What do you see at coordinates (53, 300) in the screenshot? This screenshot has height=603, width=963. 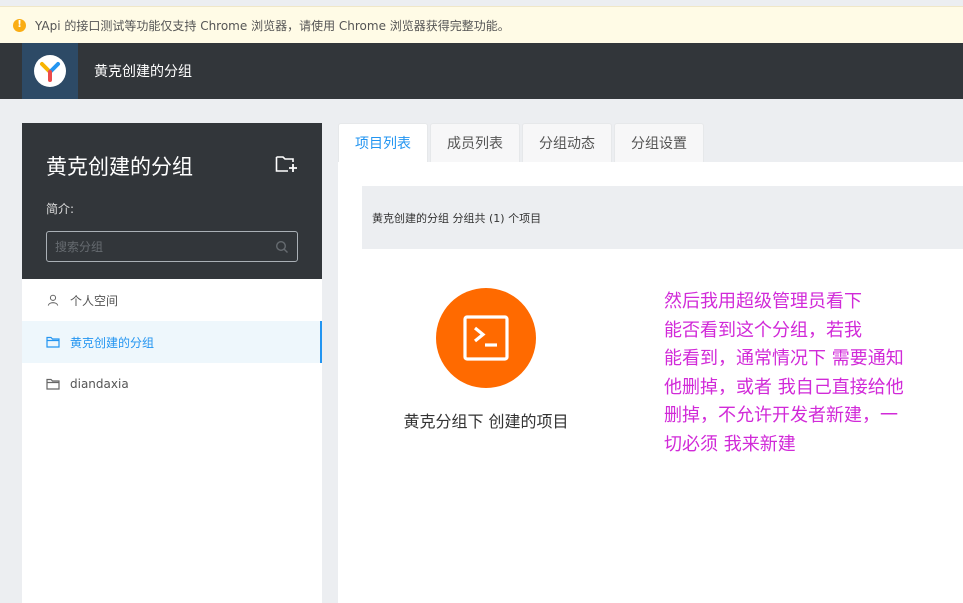 I see `user-icon` at bounding box center [53, 300].